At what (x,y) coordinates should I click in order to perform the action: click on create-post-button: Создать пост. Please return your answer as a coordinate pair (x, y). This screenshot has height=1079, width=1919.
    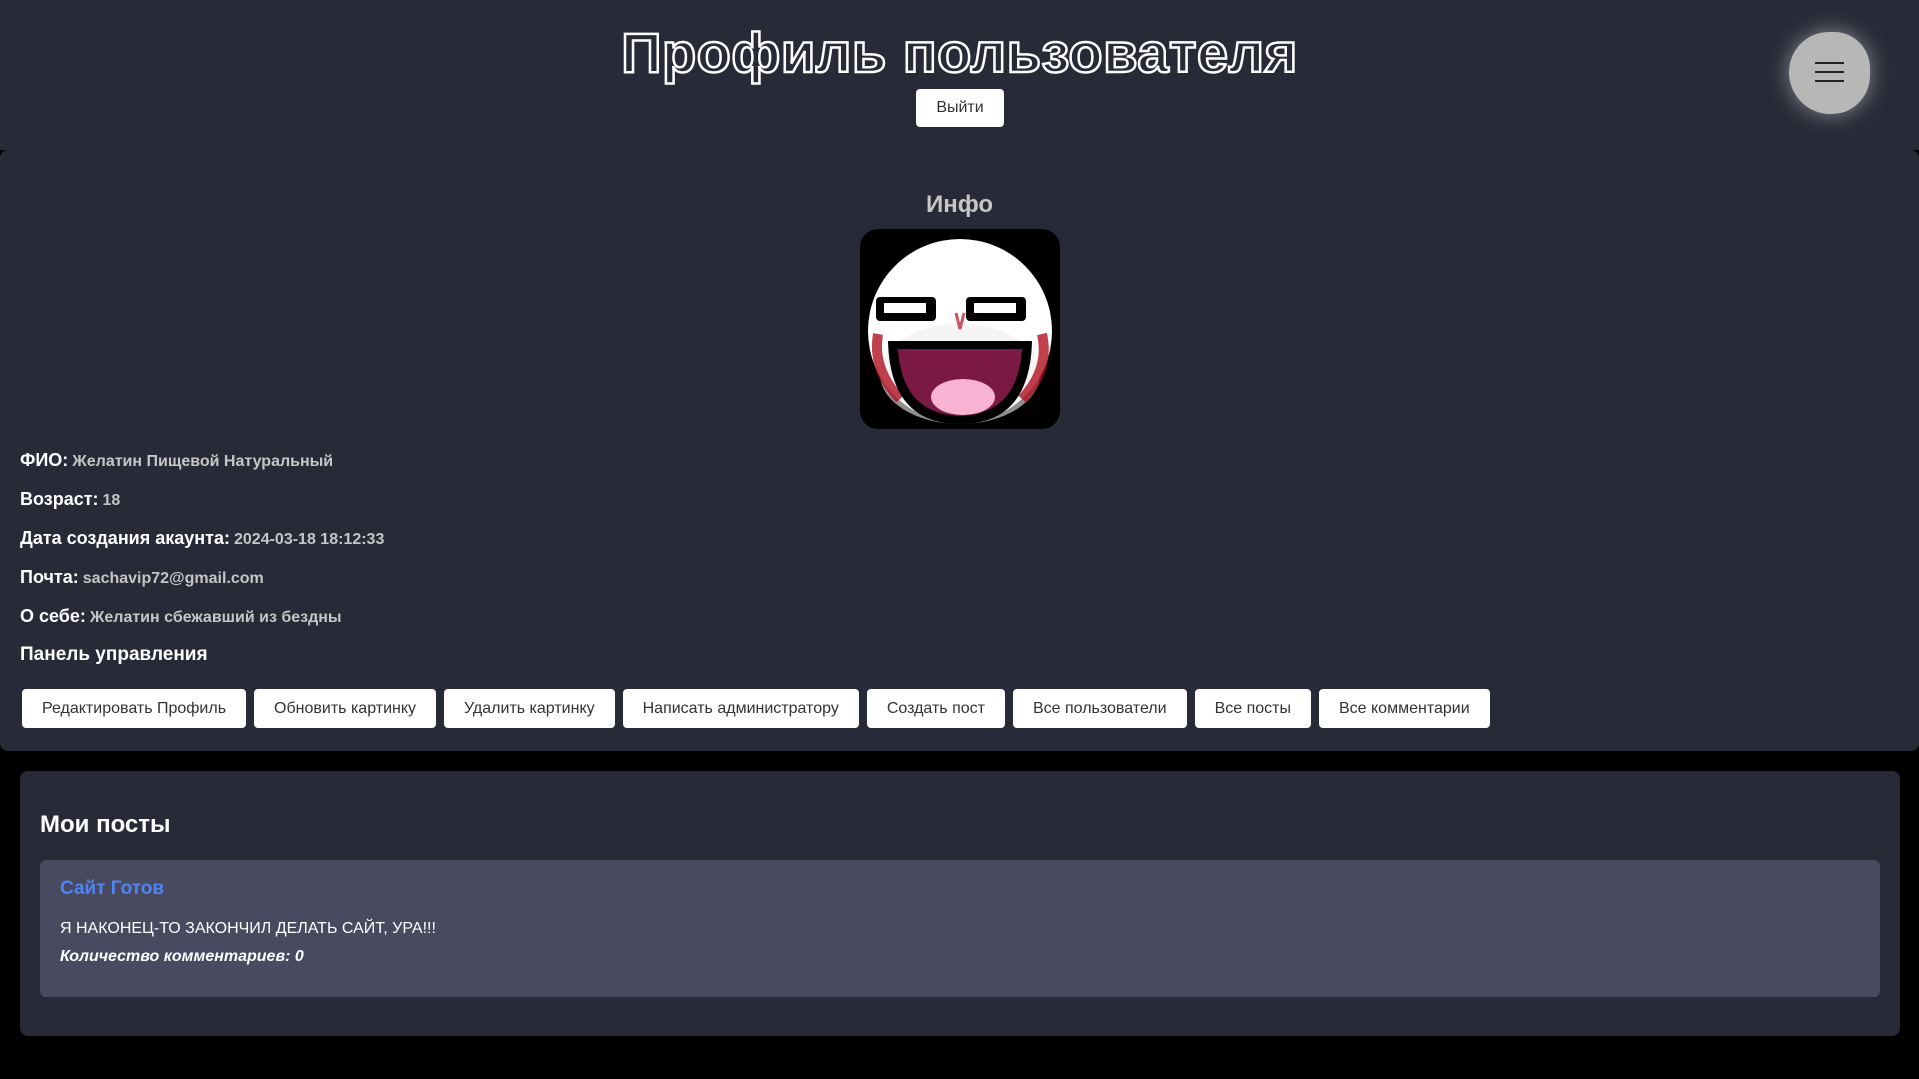
    Looking at the image, I should click on (935, 708).